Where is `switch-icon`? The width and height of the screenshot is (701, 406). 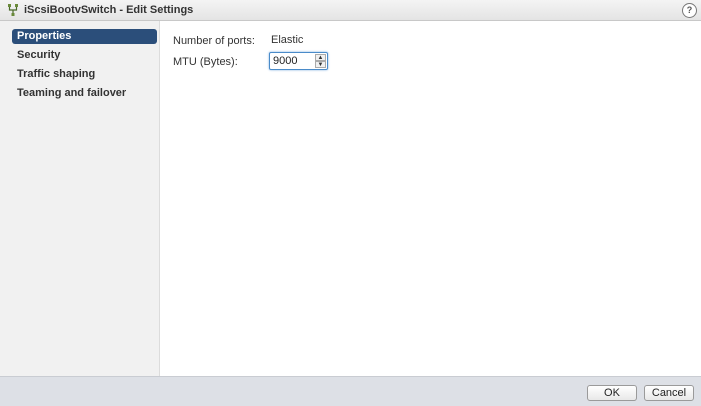
switch-icon is located at coordinates (13, 10).